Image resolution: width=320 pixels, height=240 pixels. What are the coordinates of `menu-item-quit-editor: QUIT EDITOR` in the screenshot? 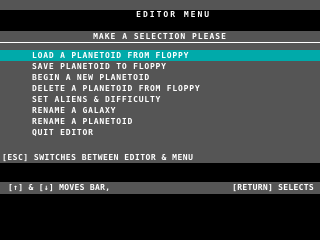 It's located at (160, 132).